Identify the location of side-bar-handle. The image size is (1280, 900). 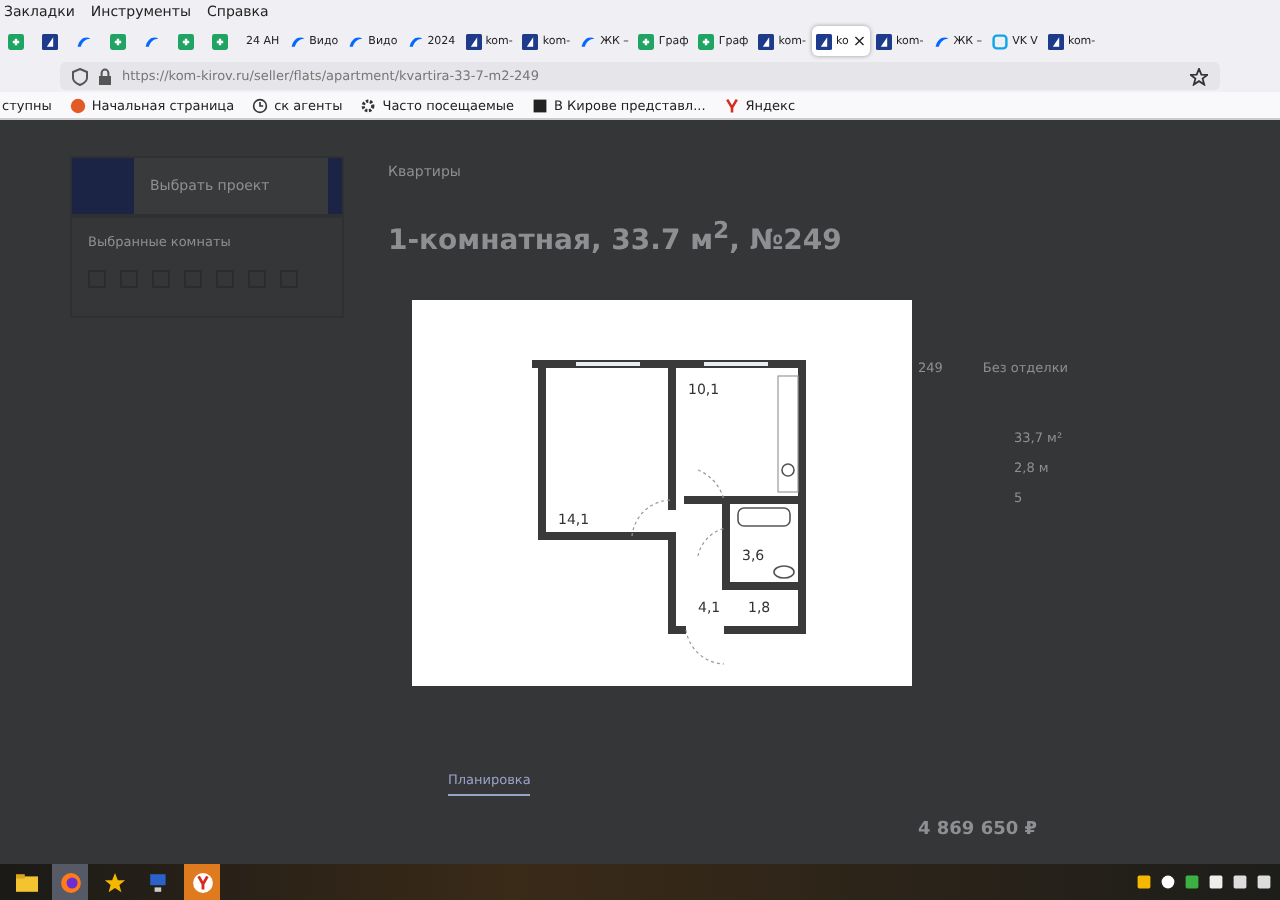
(335, 186).